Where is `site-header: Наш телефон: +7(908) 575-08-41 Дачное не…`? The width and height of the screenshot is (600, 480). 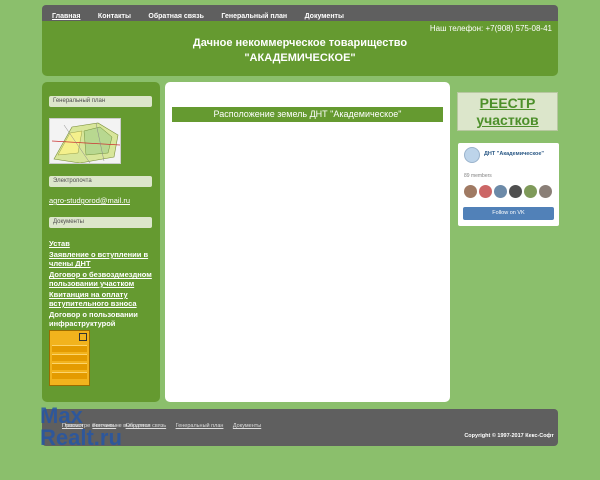 site-header: Наш телефон: +7(908) 575-08-41 Дачное не… is located at coordinates (300, 48).